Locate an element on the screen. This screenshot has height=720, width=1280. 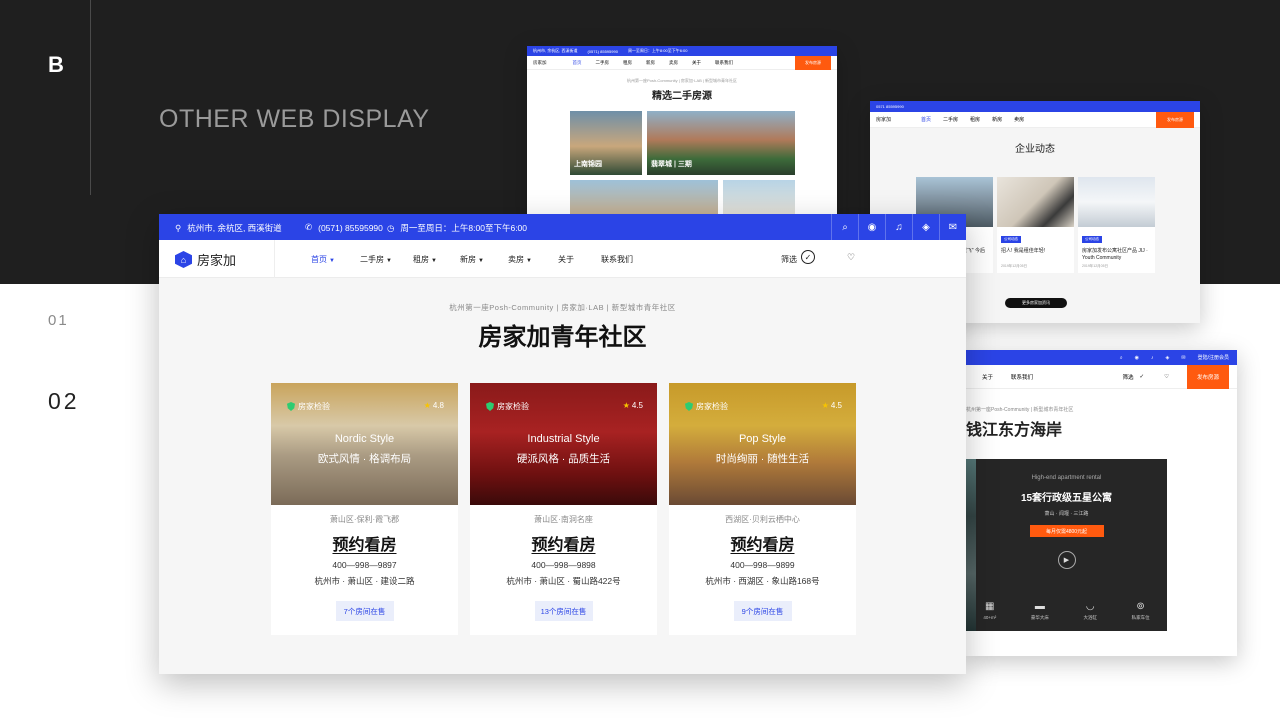
card-phone: 400—998—9899 is located at coordinates (762, 565).